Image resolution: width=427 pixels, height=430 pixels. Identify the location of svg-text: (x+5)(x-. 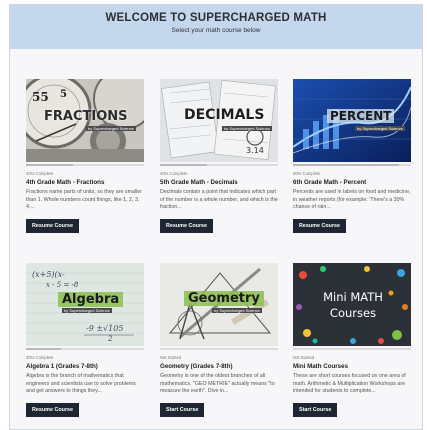
(48, 274).